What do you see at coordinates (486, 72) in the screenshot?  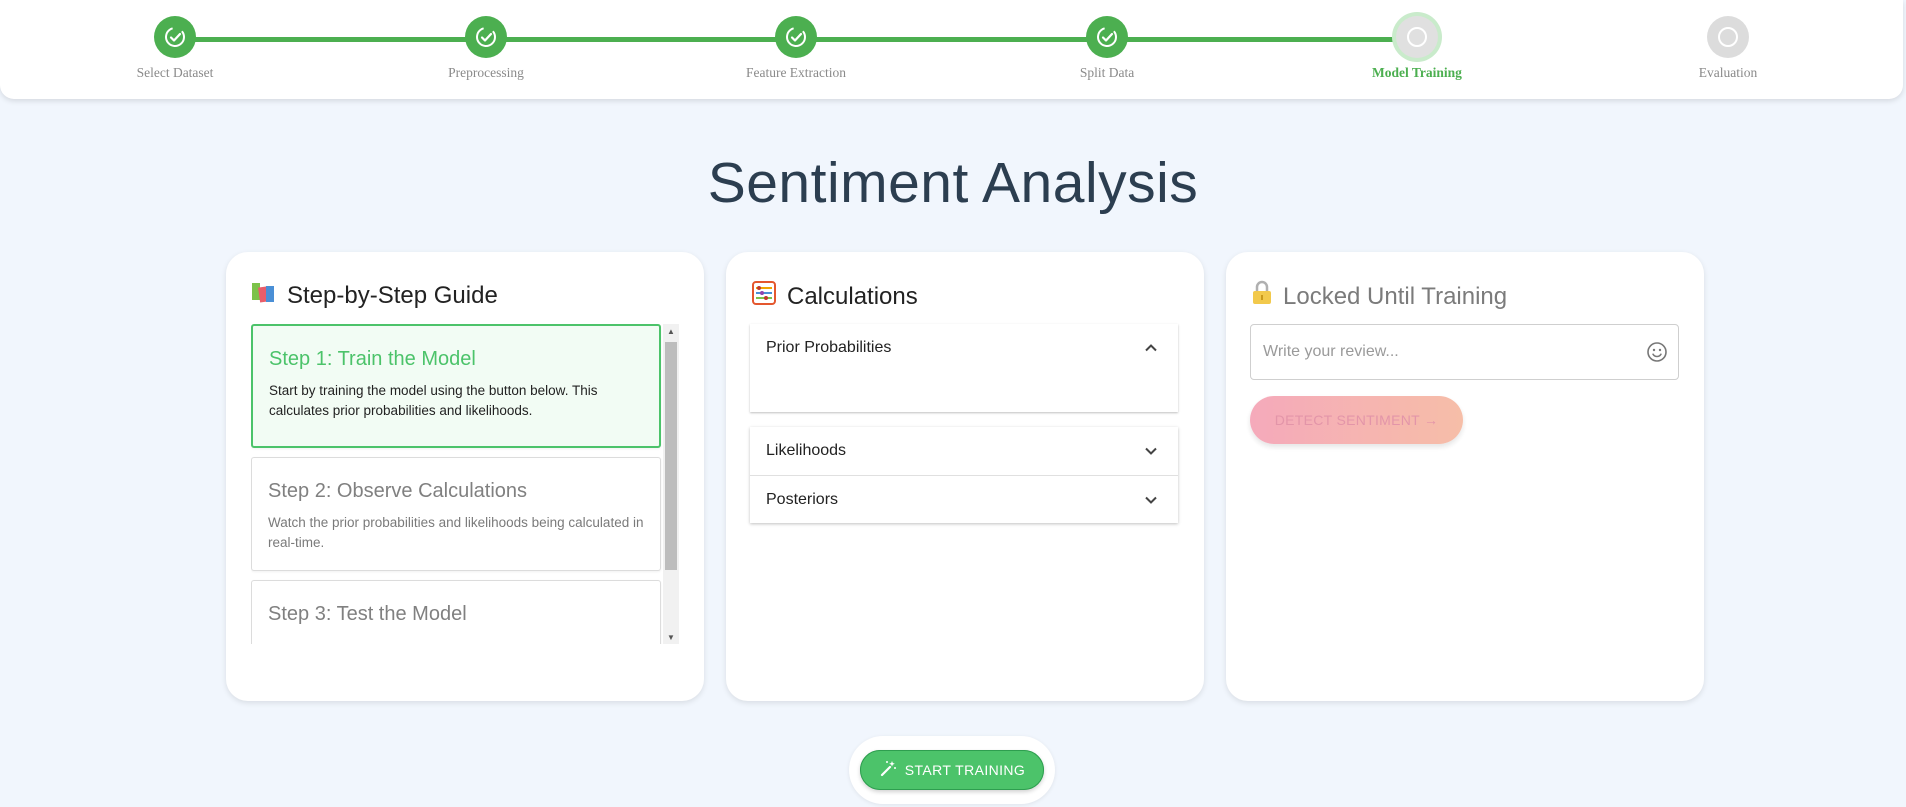 I see `step-label: Preprocessing` at bounding box center [486, 72].